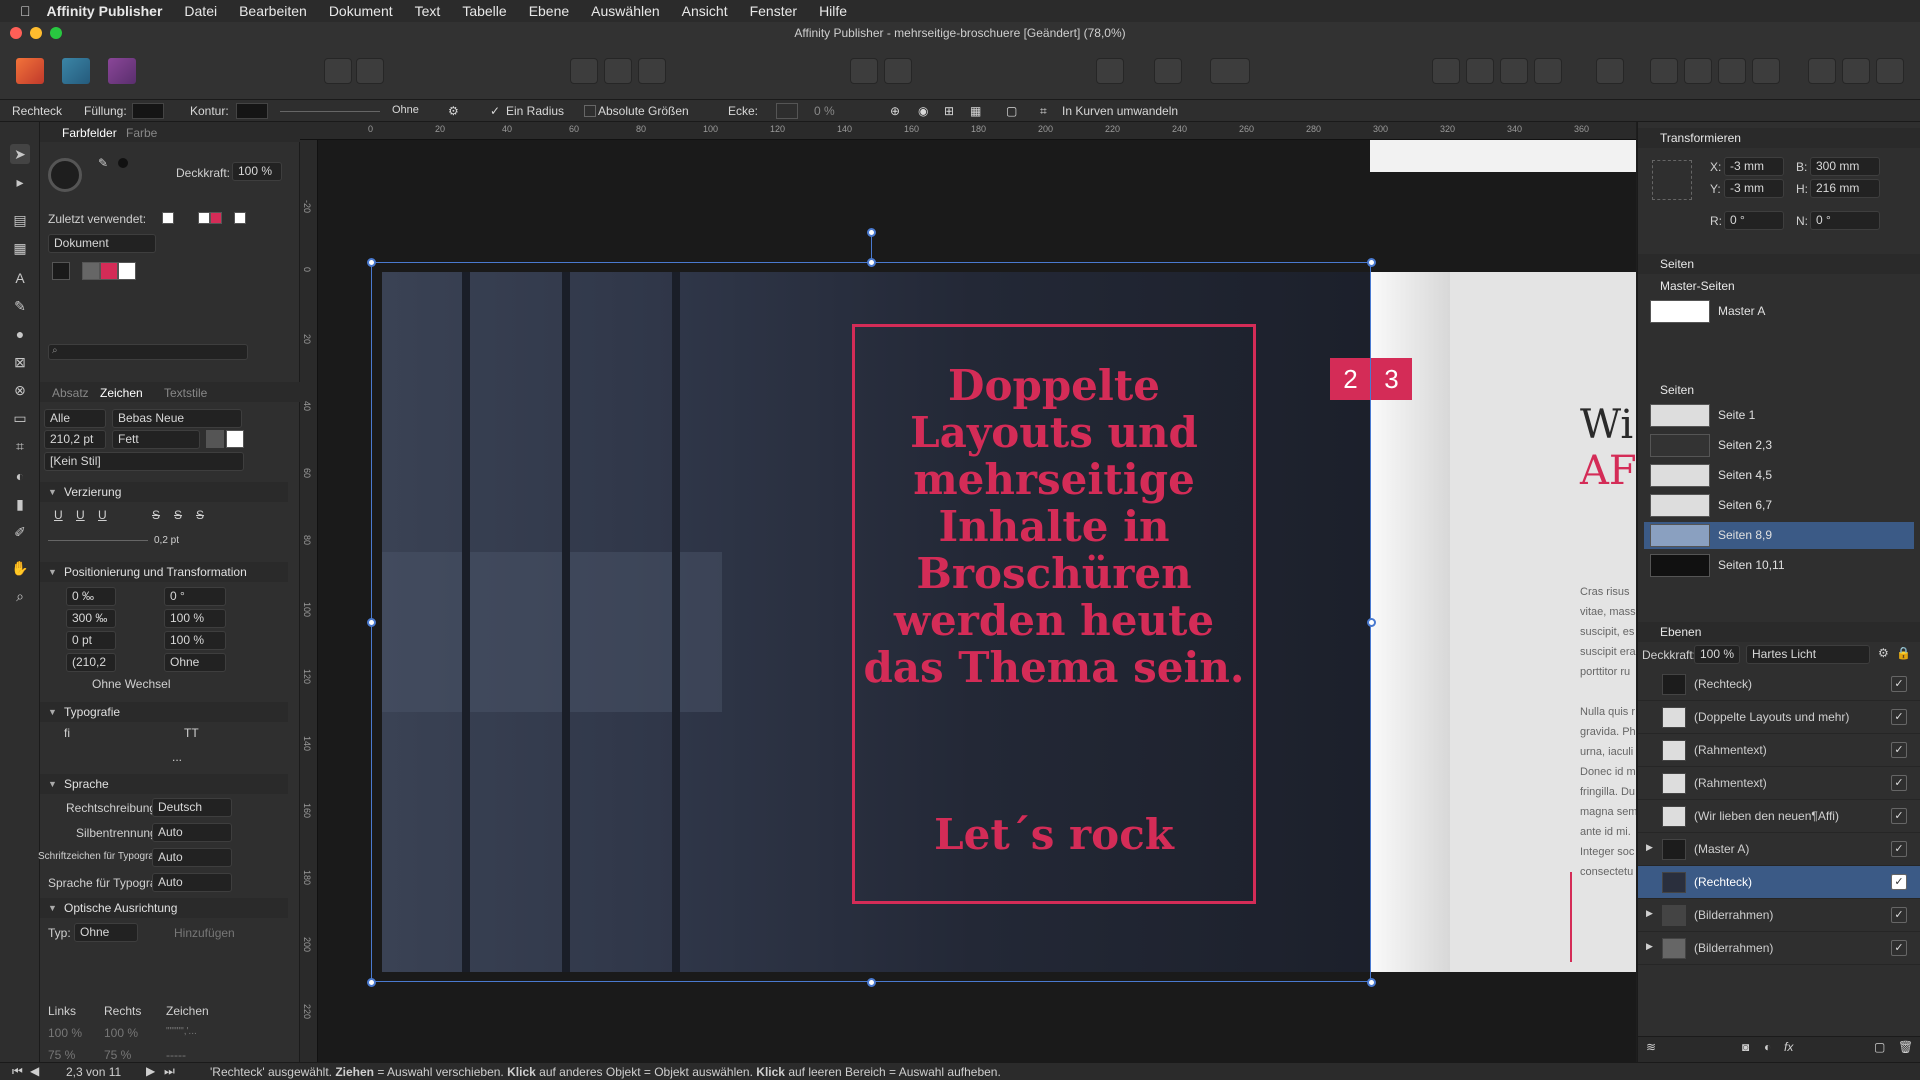  I want to click on resize-handle-se, so click(1371, 982).